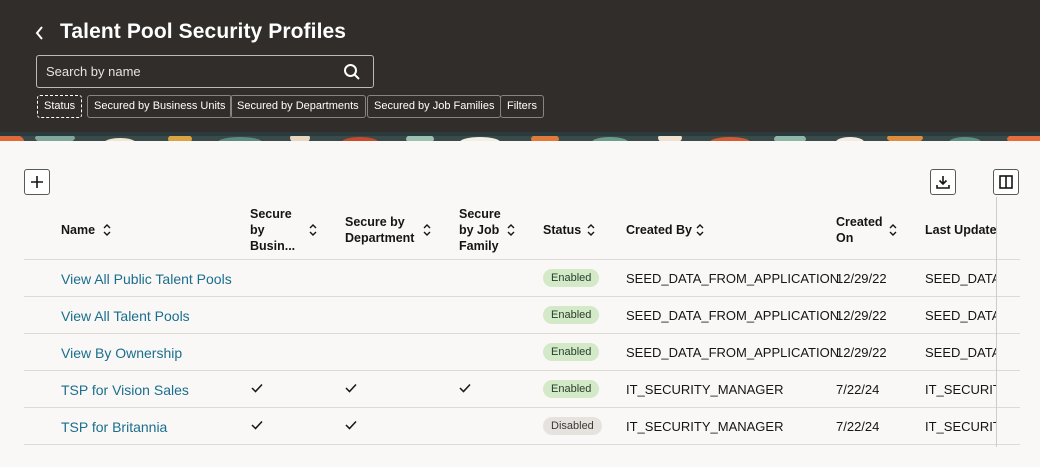  Describe the element at coordinates (60, 106) in the screenshot. I see `chip-status: Status` at that location.